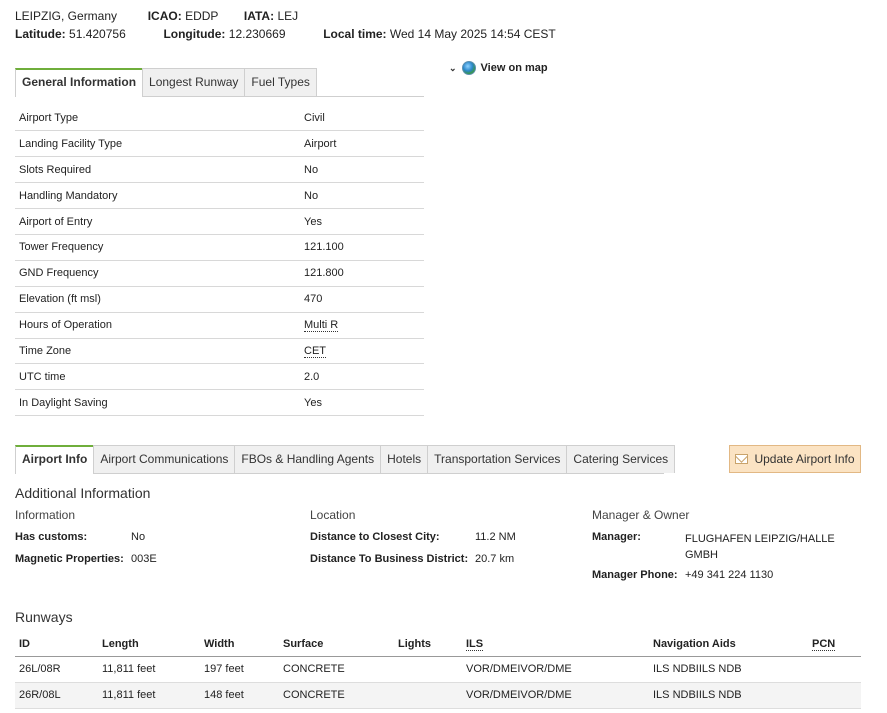  I want to click on runways-col-label: ID, so click(24, 643).